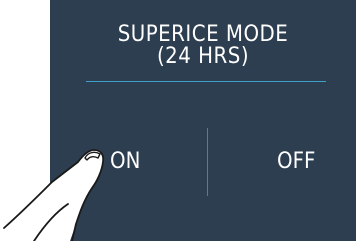 This screenshot has height=241, width=356. What do you see at coordinates (203, 34) in the screenshot?
I see `title-line-1: SUPERICE MODE` at bounding box center [203, 34].